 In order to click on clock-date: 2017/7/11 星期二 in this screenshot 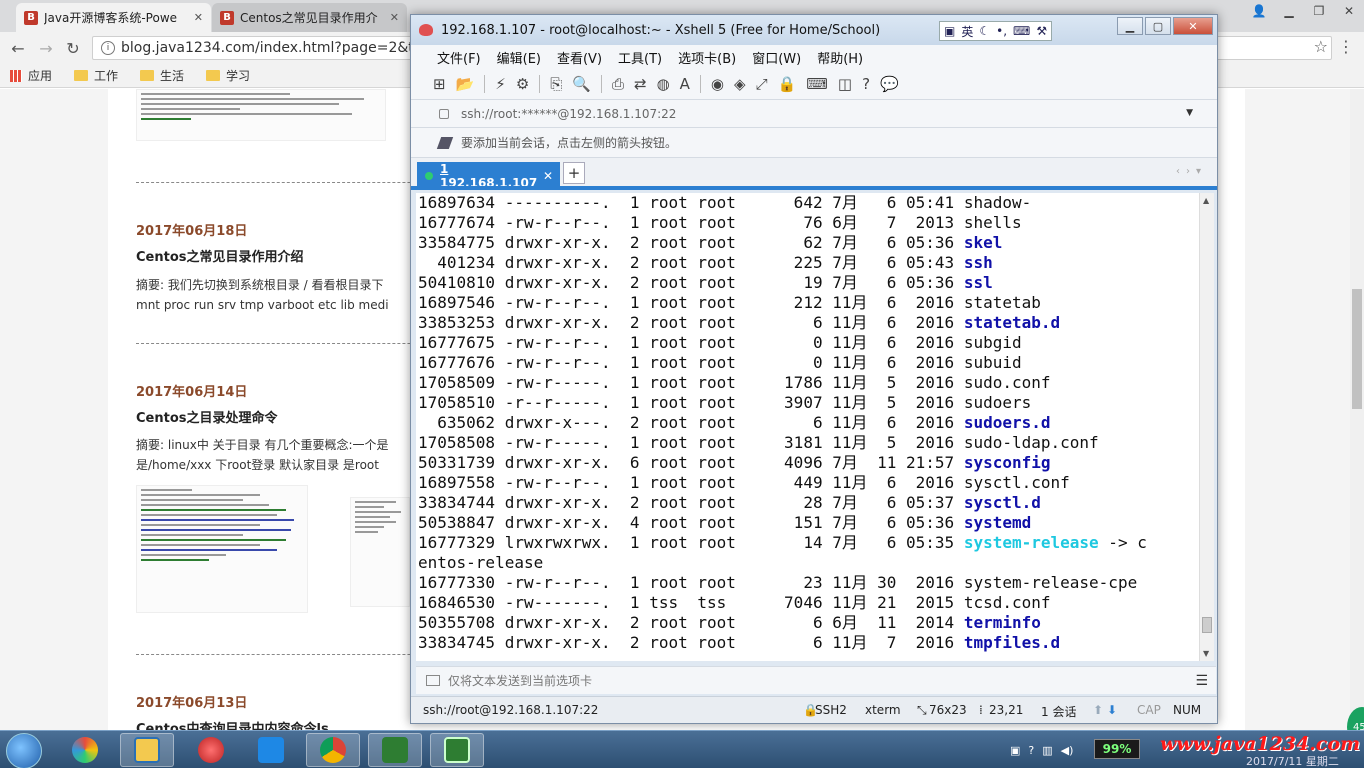, I will do `click(1292, 760)`.